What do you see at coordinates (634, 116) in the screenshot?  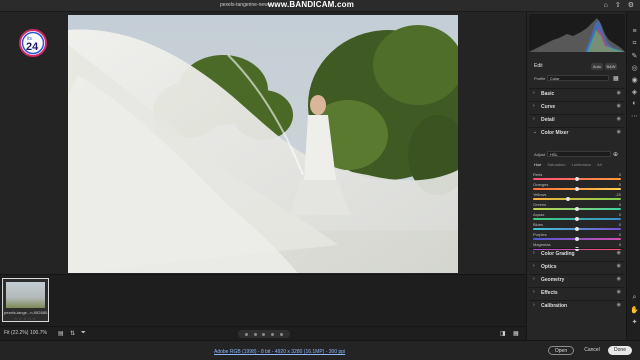 I see `more-icon: ⋯` at bounding box center [634, 116].